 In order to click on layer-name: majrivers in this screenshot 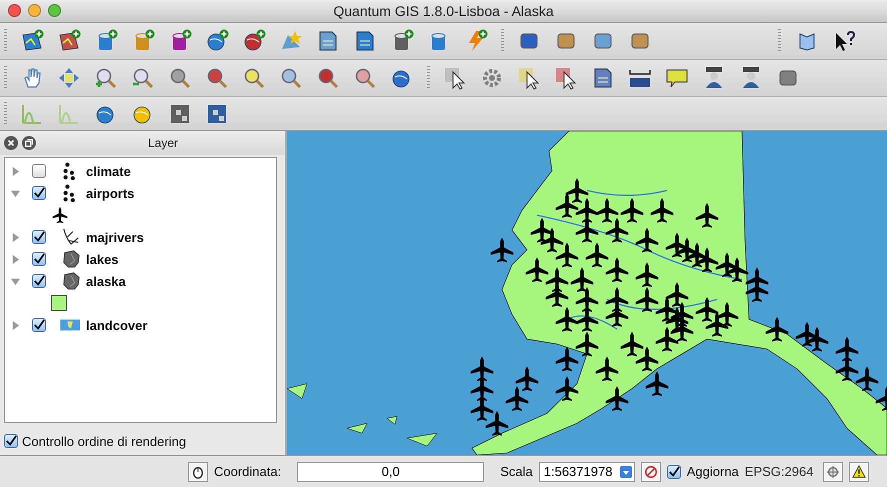, I will do `click(115, 237)`.